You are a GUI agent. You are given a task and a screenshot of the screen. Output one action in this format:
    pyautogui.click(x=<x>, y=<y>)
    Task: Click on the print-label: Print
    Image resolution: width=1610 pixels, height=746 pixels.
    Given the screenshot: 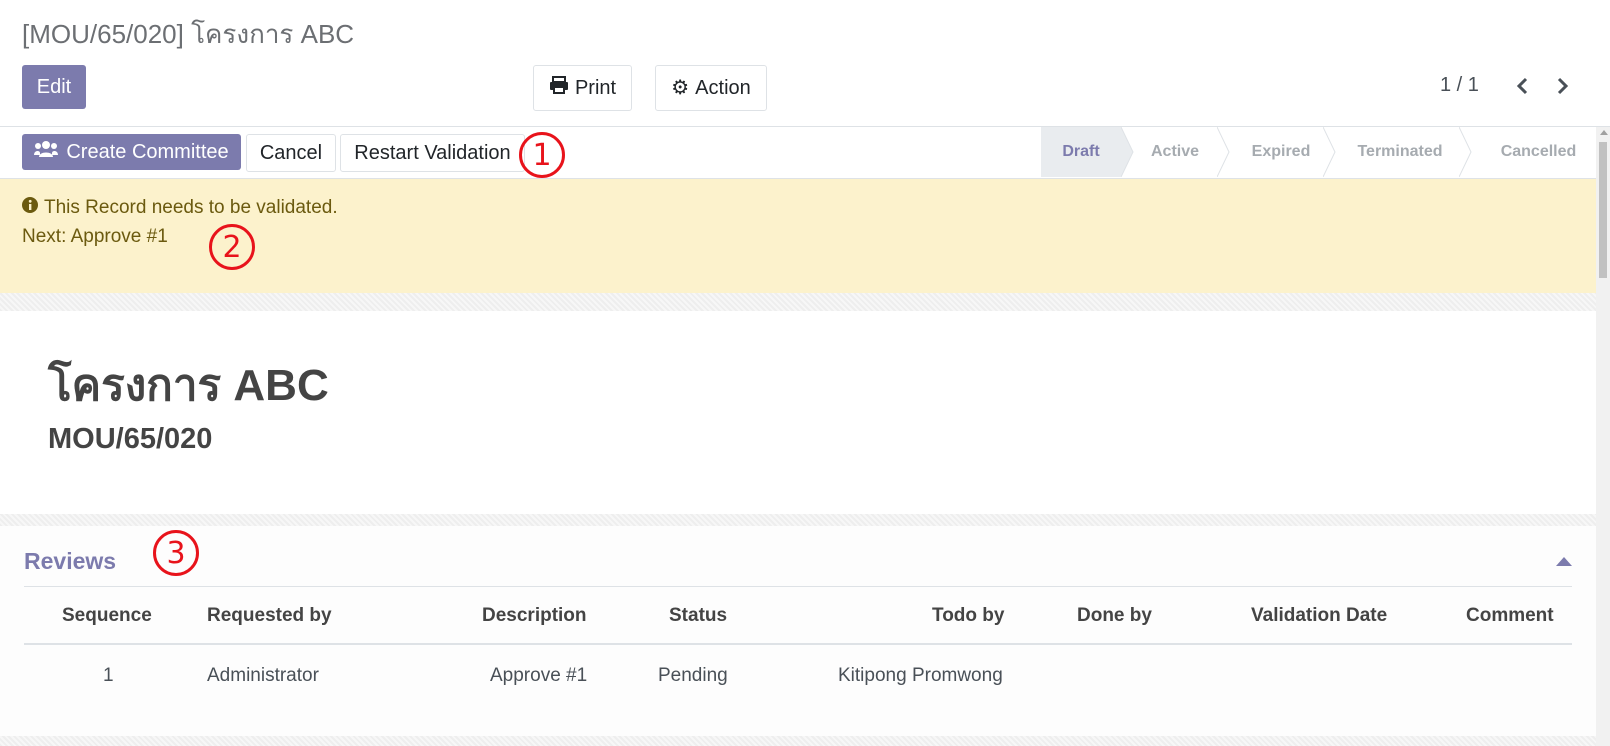 What is the action you would take?
    pyautogui.click(x=595, y=87)
    